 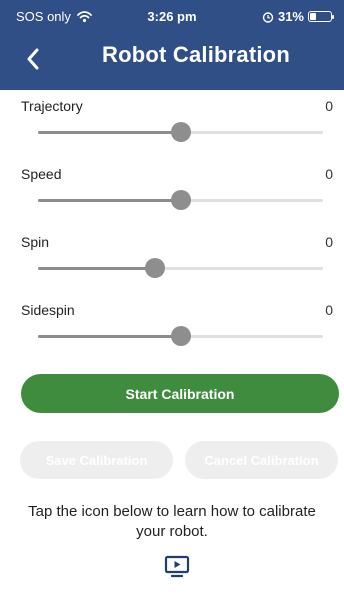 What do you see at coordinates (196, 54) in the screenshot?
I see `page-title: Robot Calibration` at bounding box center [196, 54].